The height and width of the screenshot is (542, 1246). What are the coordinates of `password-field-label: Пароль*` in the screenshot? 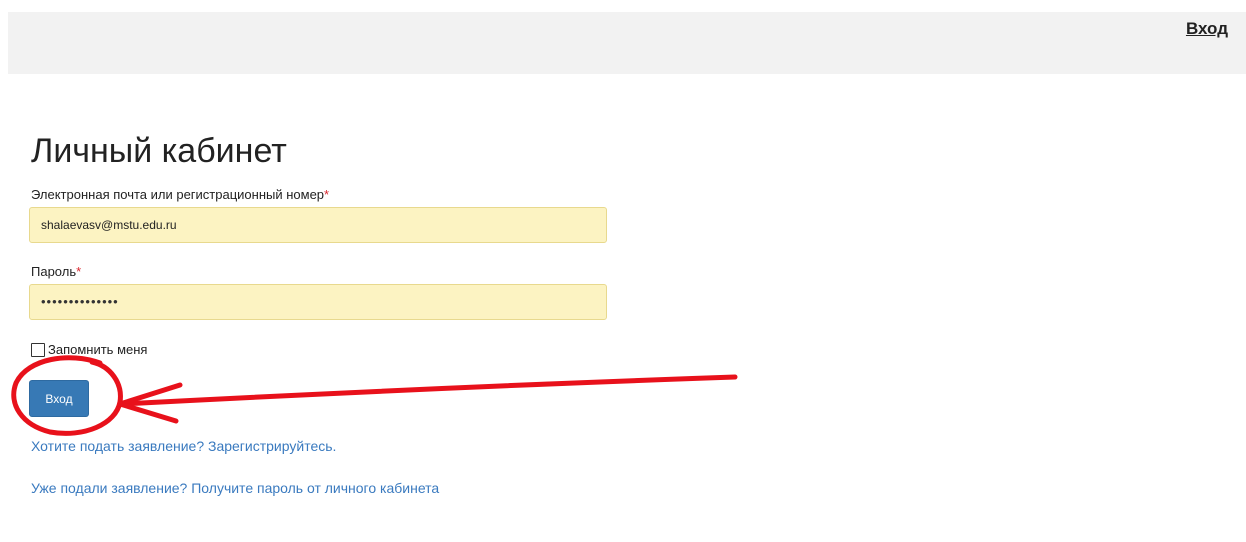 It's located at (56, 272).